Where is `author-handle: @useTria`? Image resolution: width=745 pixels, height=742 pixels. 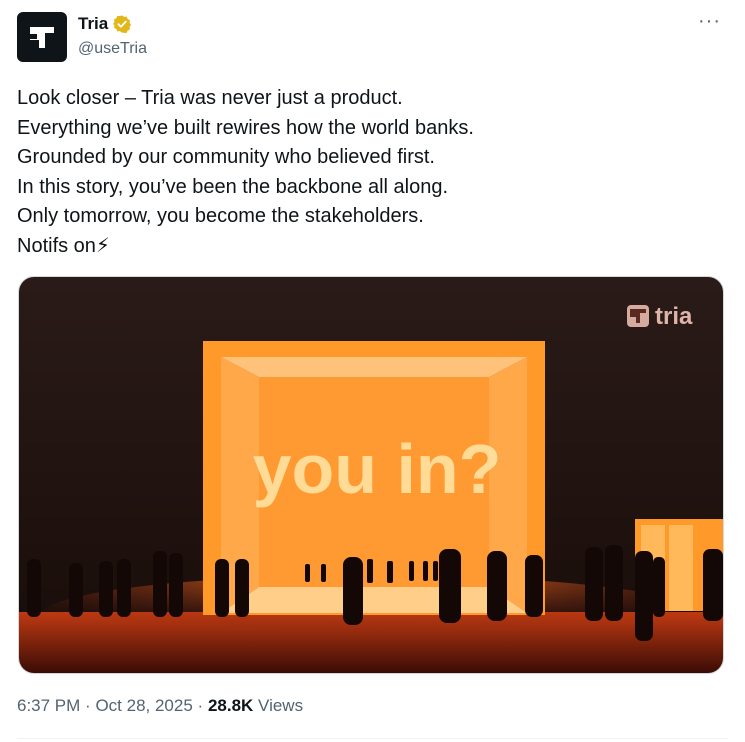 author-handle: @useTria is located at coordinates (112, 49).